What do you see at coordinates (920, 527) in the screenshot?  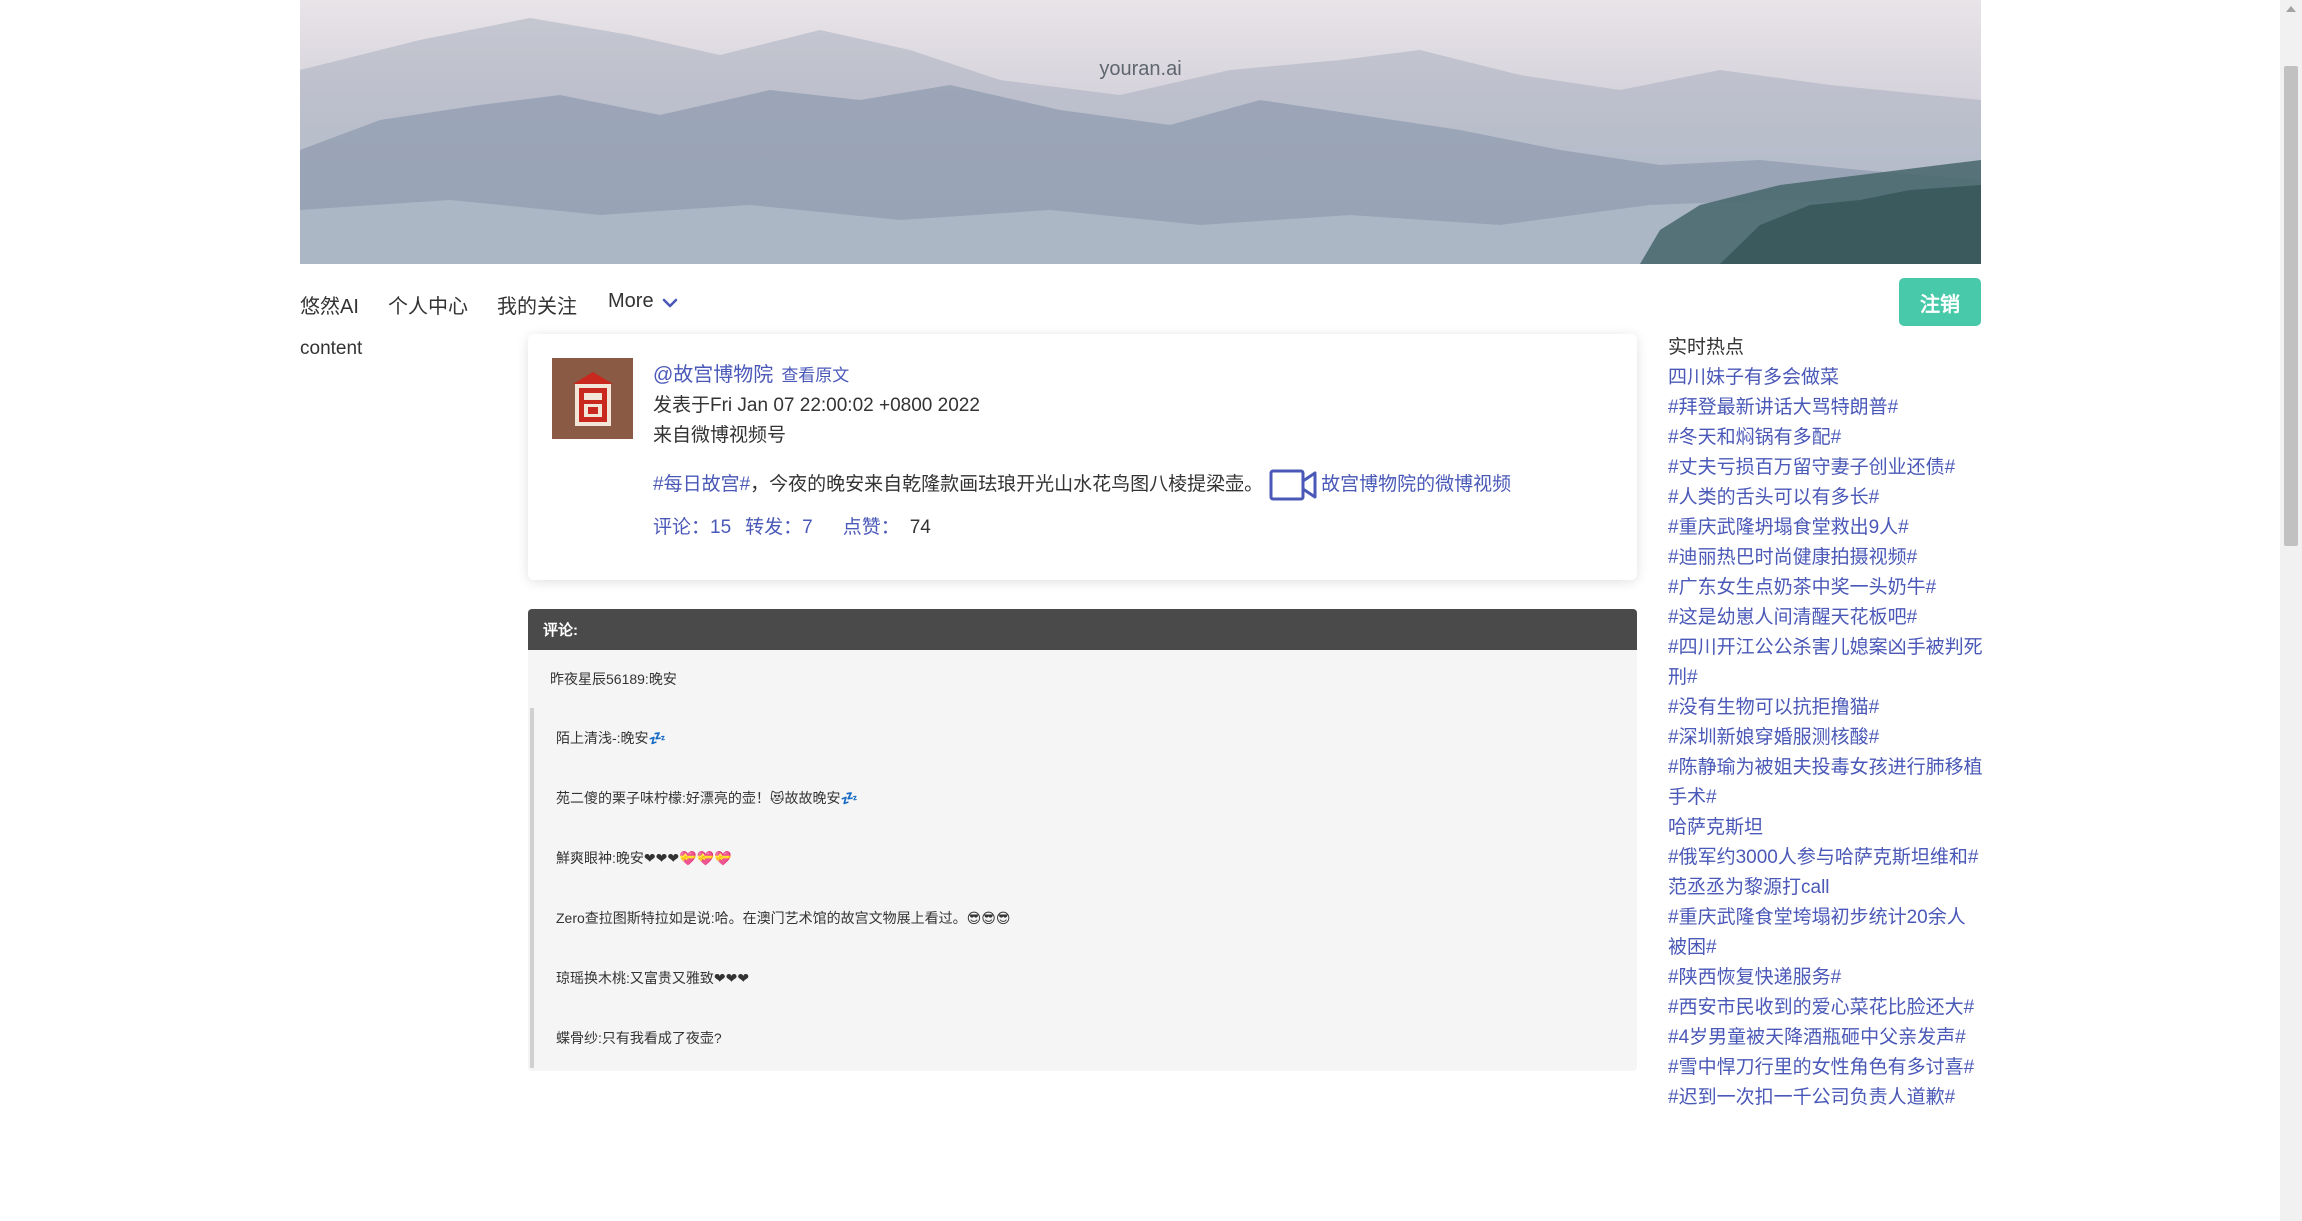 I see `likes-number: 74` at bounding box center [920, 527].